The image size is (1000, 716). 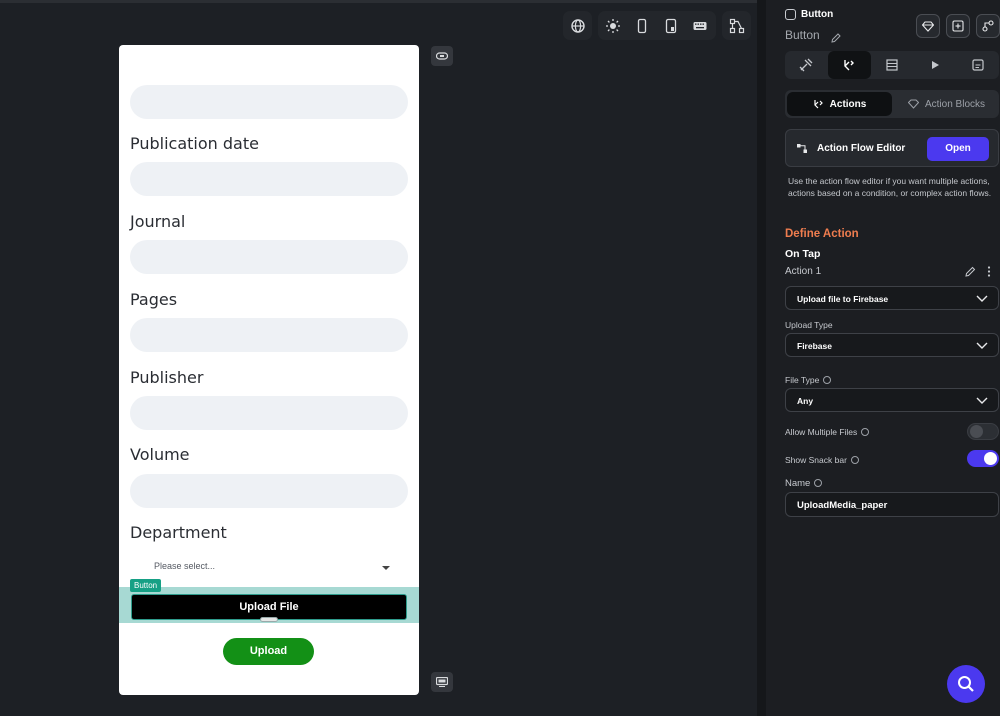 I want to click on widget-name: Button, so click(x=802, y=35).